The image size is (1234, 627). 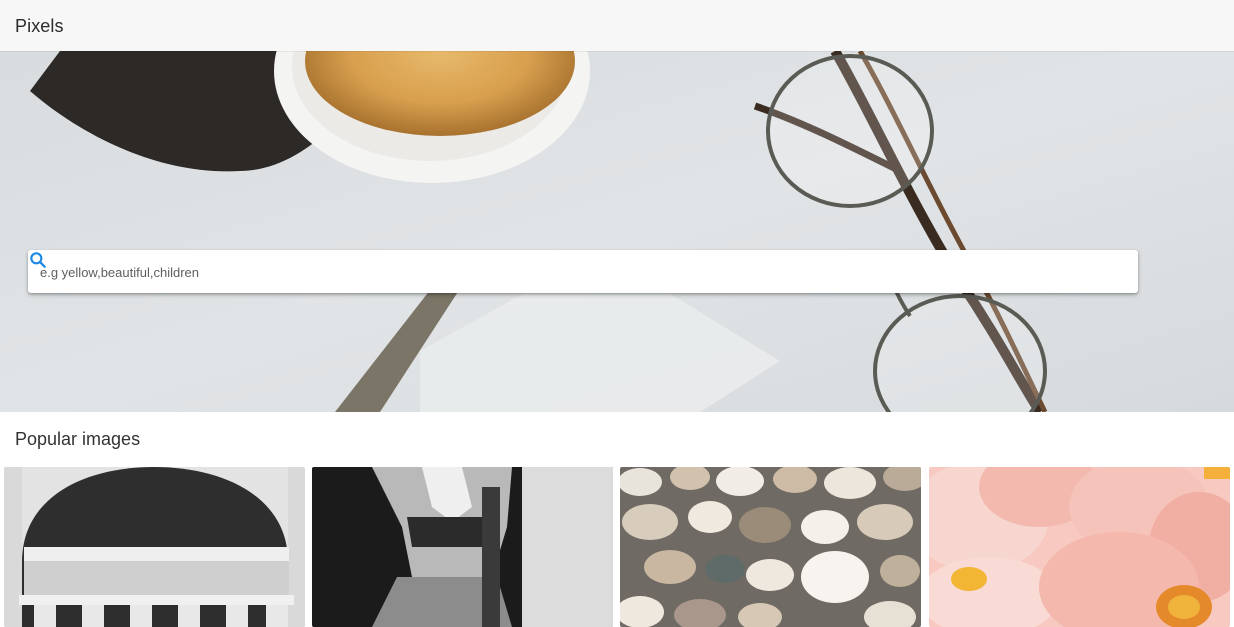 I want to click on gallery-image-pebbles, so click(x=770, y=547).